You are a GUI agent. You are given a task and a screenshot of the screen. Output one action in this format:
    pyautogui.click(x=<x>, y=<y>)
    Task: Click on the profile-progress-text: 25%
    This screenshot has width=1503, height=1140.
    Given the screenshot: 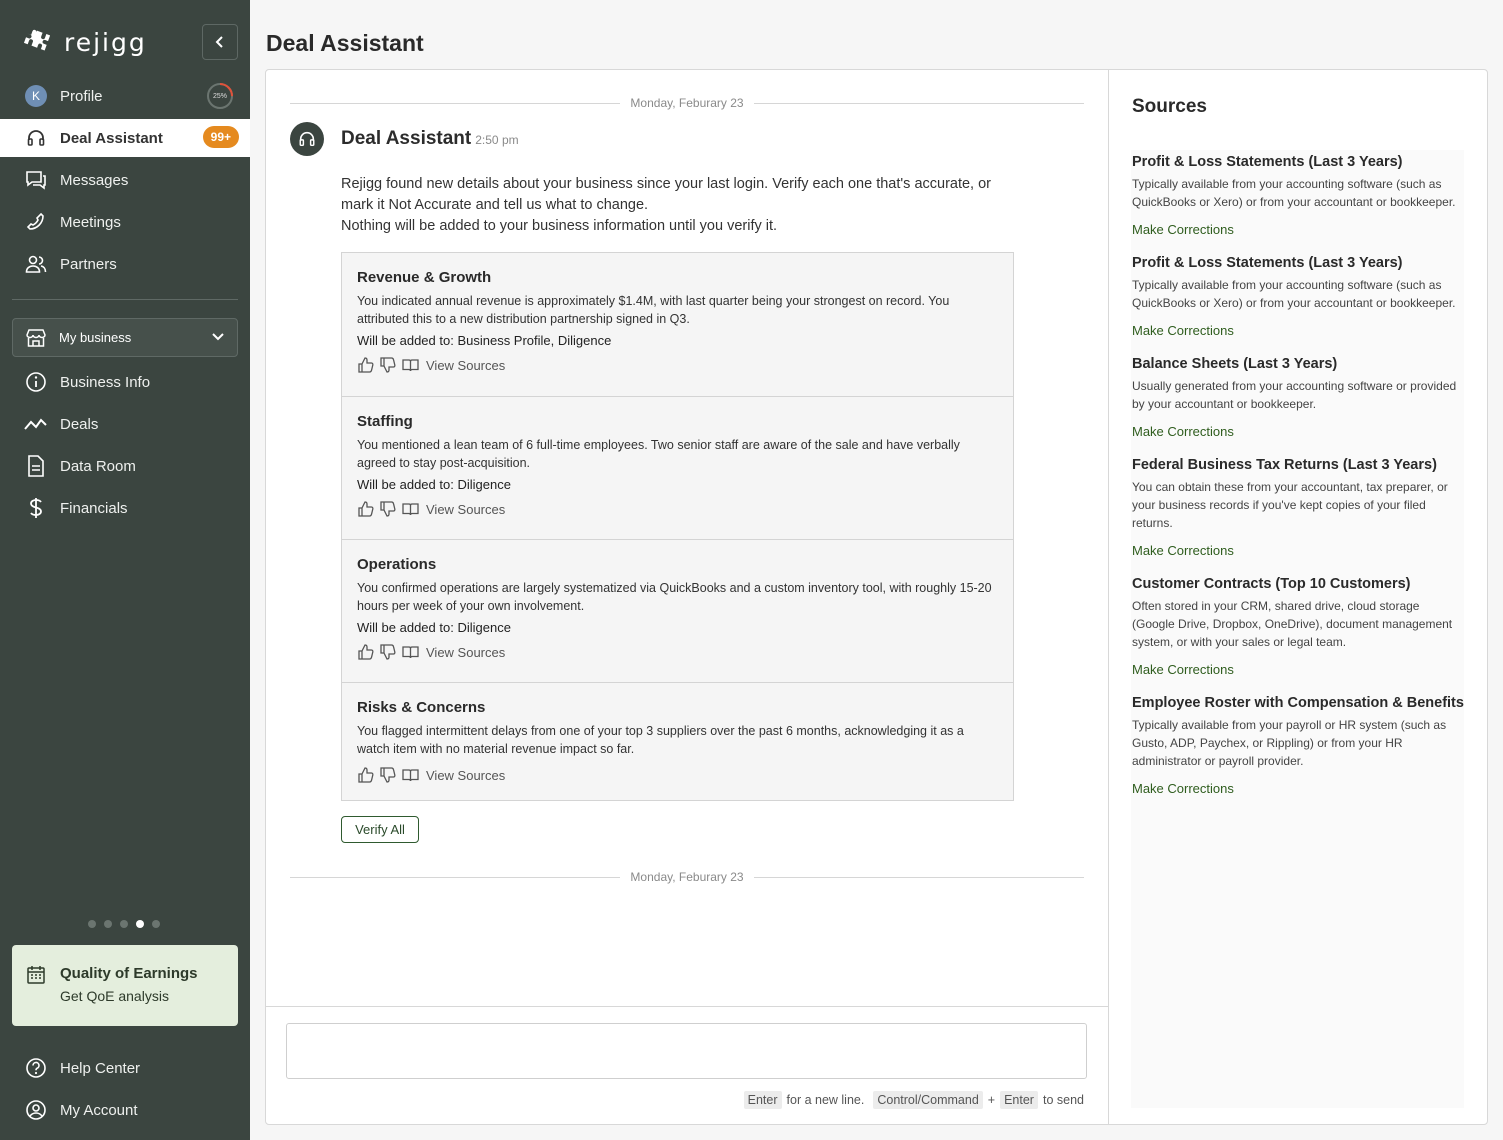 What is the action you would take?
    pyautogui.click(x=219, y=96)
    